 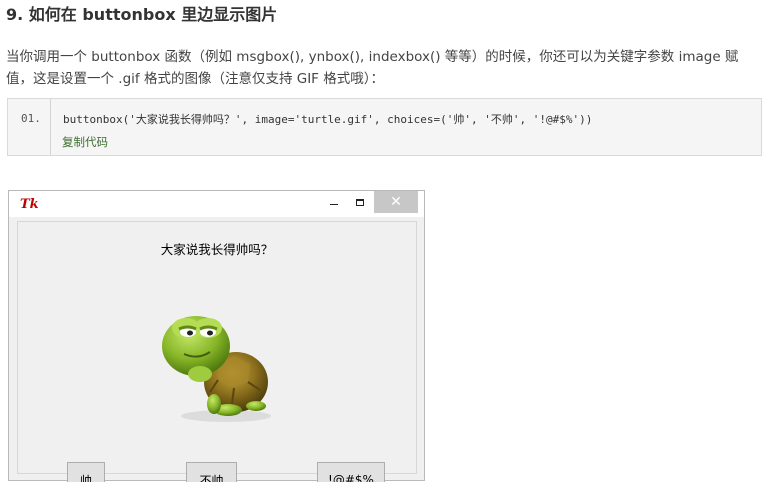 I want to click on close-icon: ✕, so click(x=396, y=202).